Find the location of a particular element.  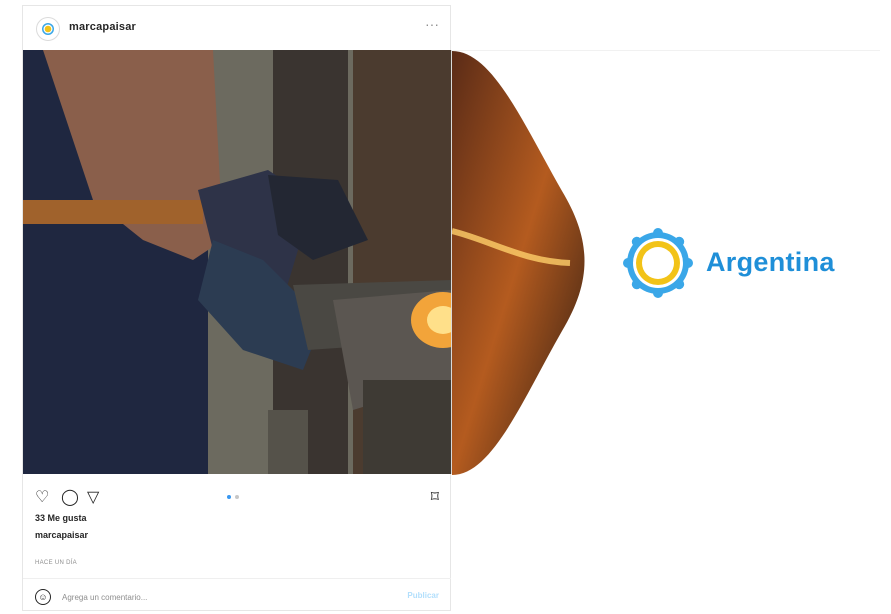

caption-username: marcapaisar is located at coordinates (61, 535).